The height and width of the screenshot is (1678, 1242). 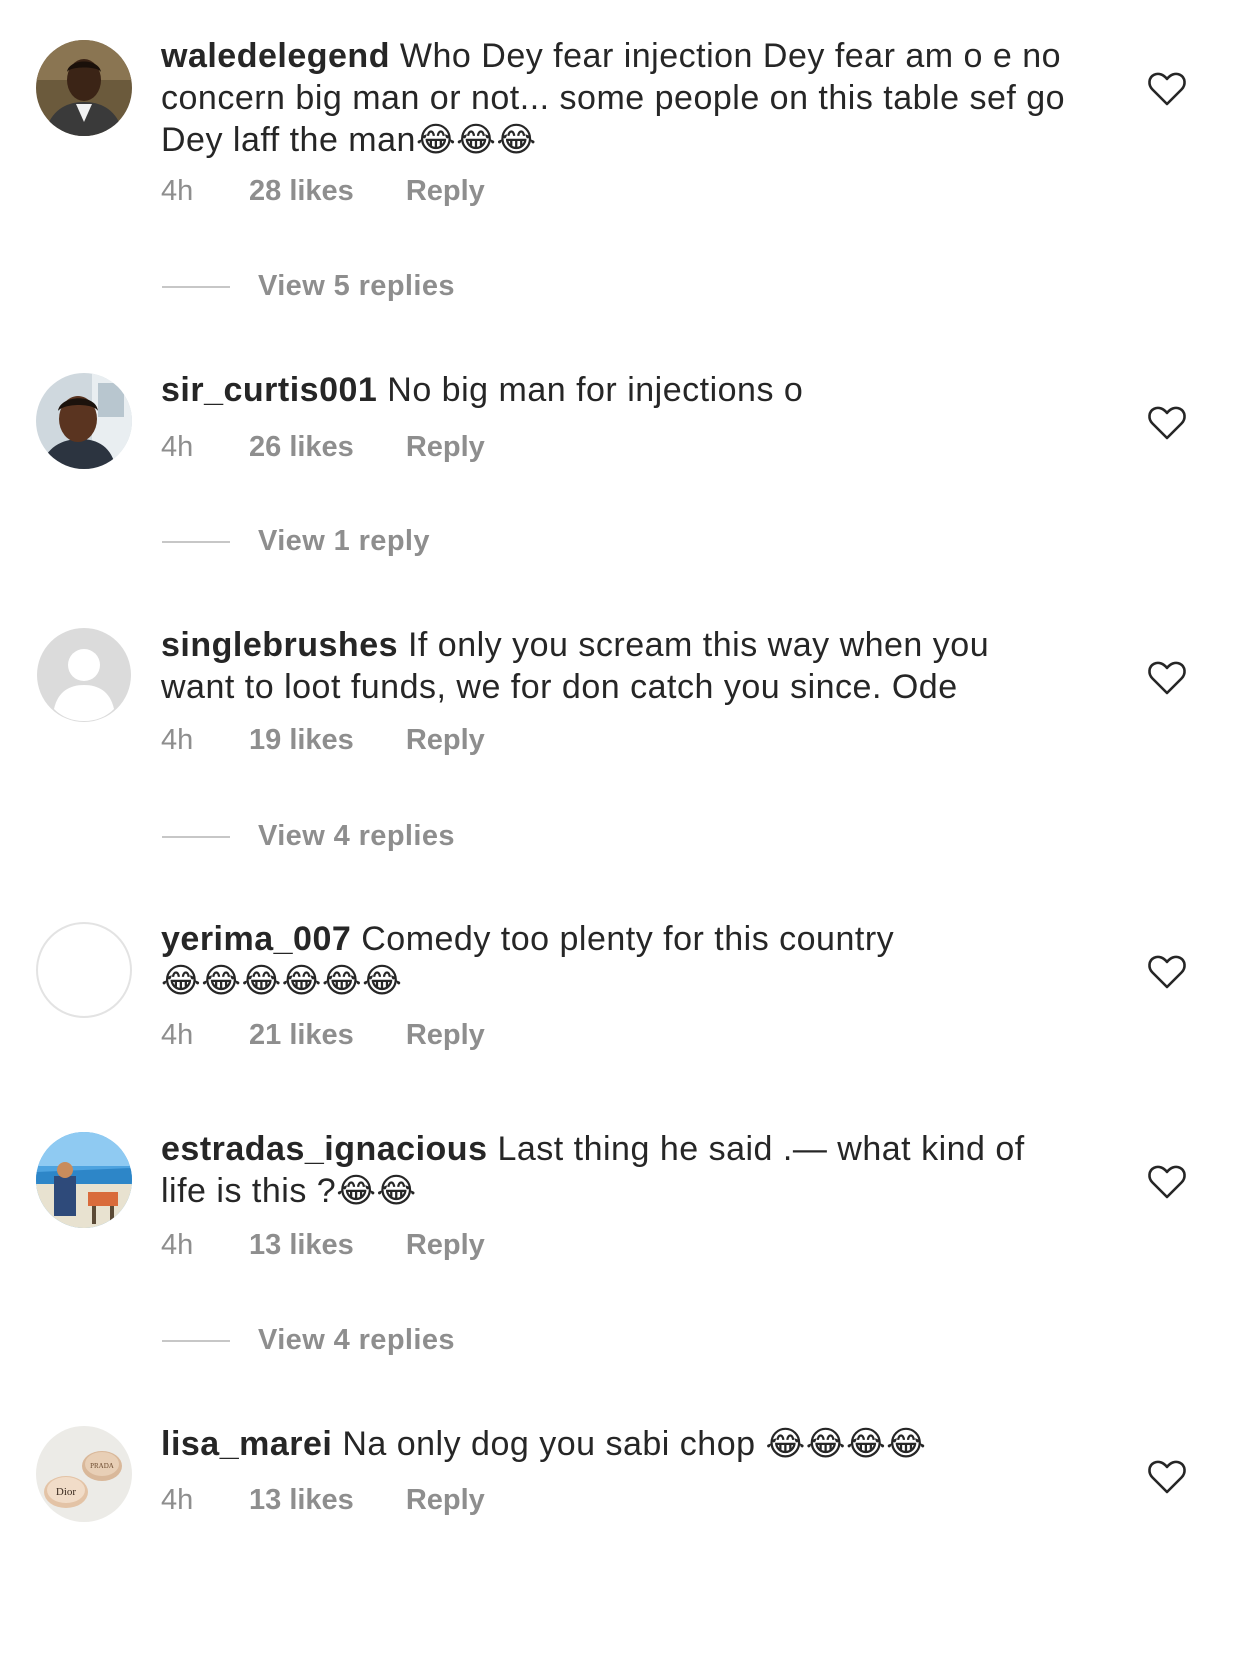 I want to click on comment-body: Na only dog you sabi chop, so click(x=549, y=1444).